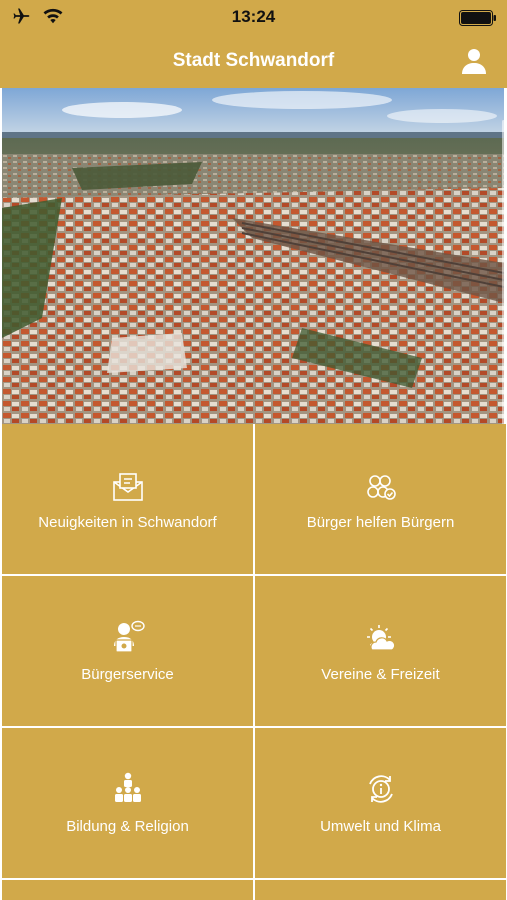 Image resolution: width=507 pixels, height=900 pixels. Describe the element at coordinates (127, 826) in the screenshot. I see `tile-label: Bildung & Religion` at that location.